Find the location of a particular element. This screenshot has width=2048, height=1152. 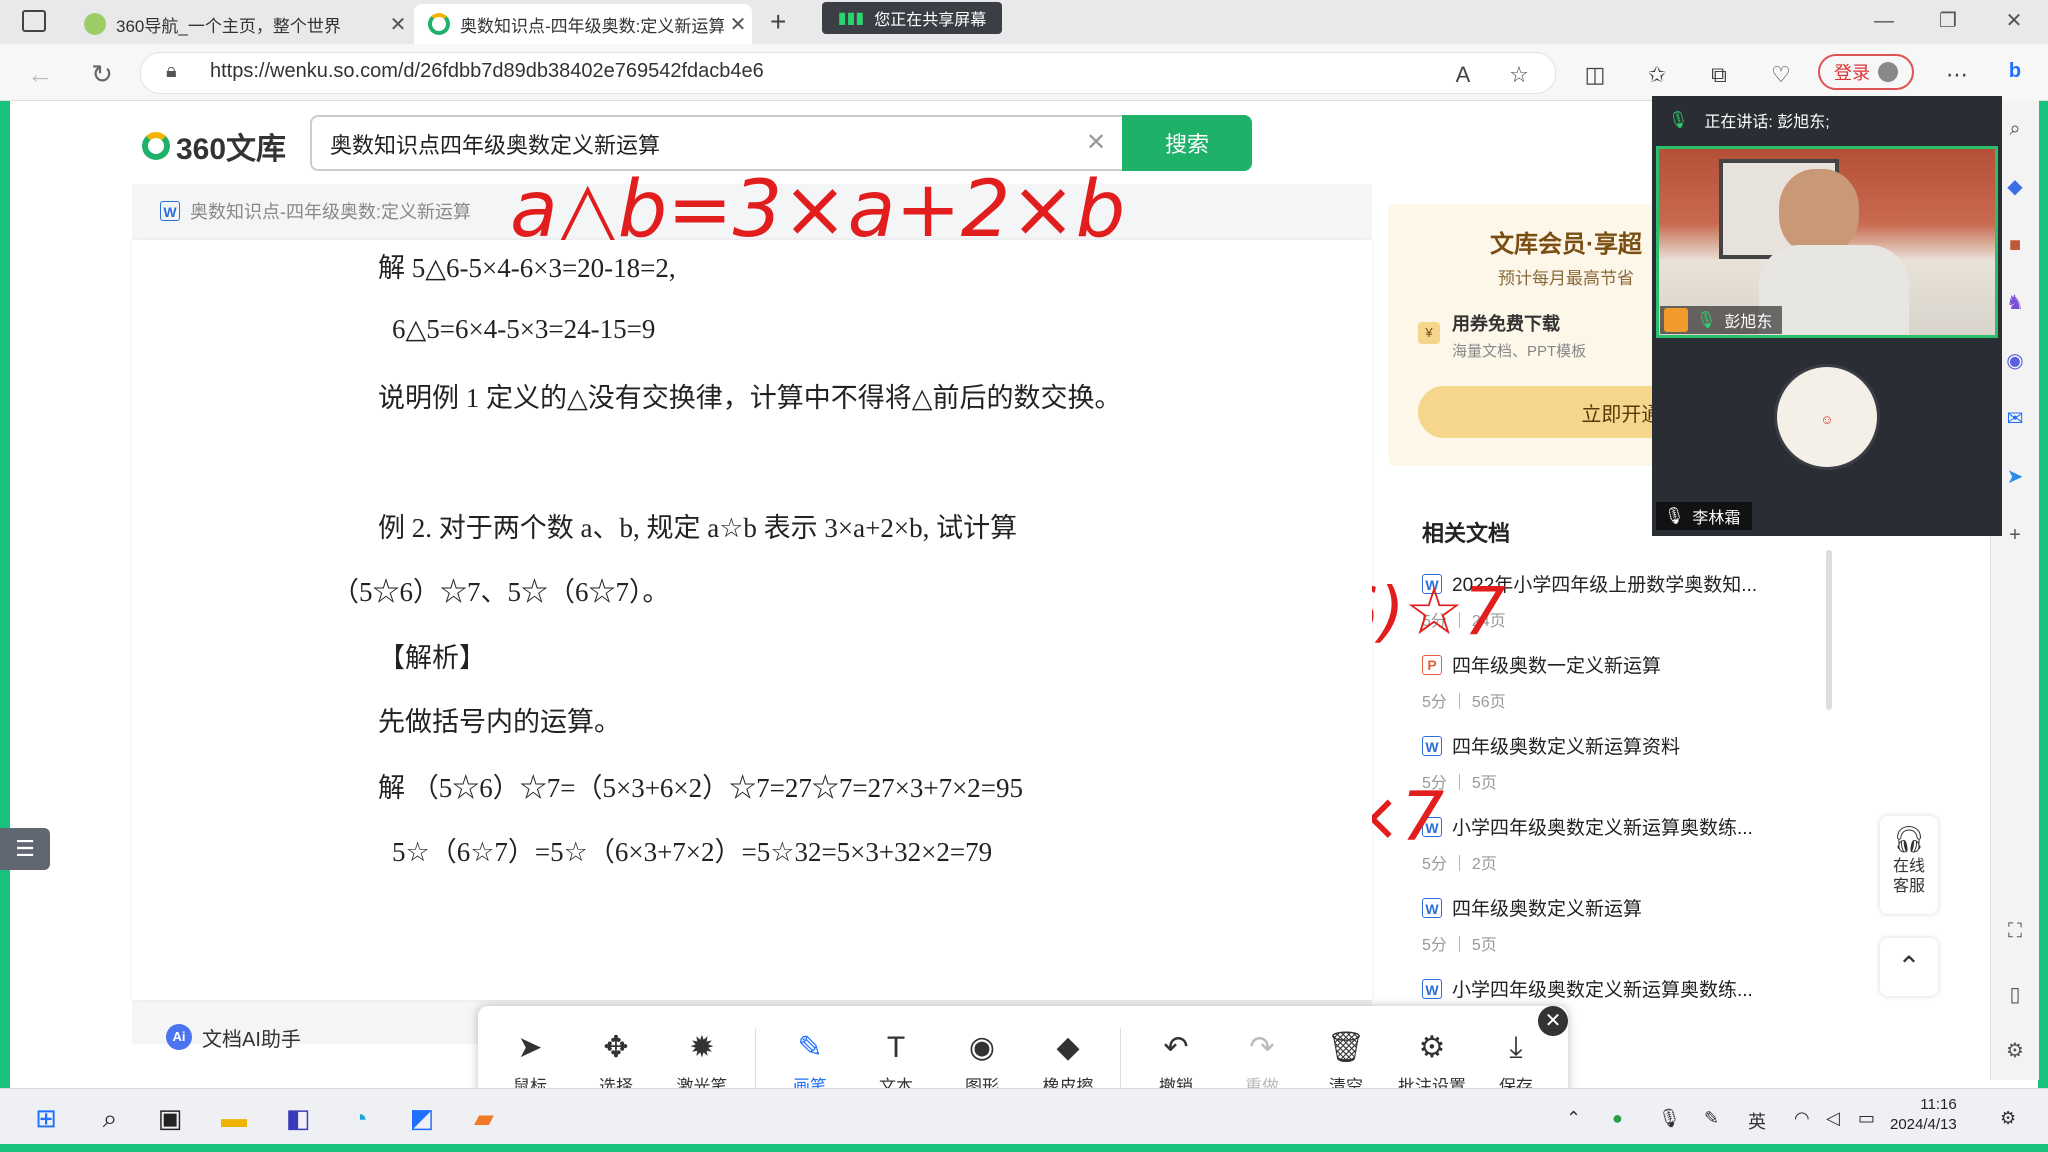

edge-icon: ◔ is located at coordinates (360, 1118).